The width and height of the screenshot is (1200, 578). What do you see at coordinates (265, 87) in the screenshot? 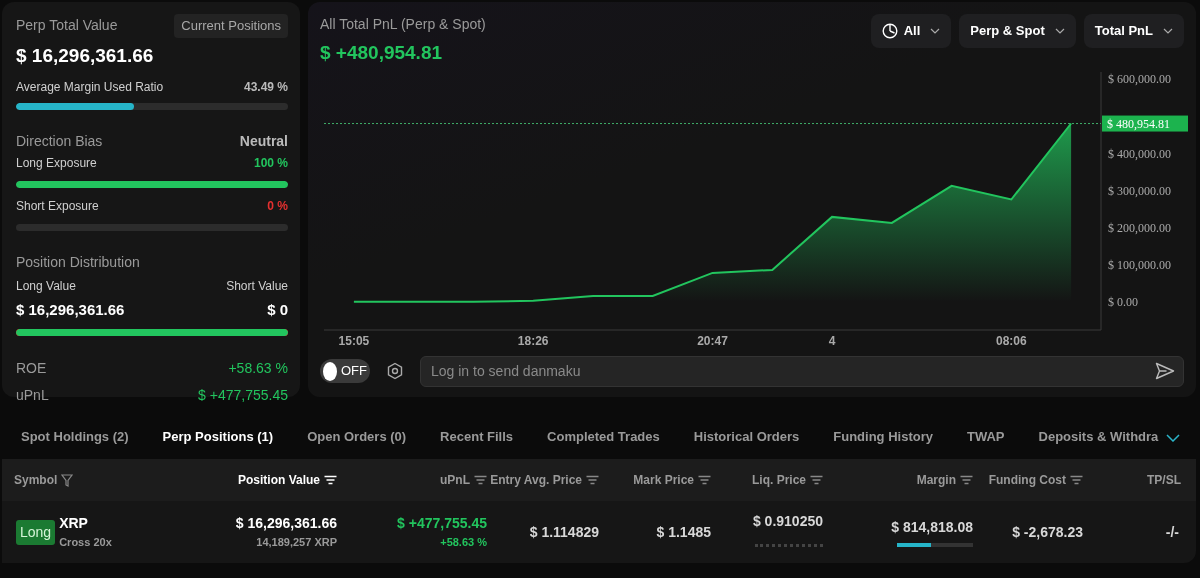
I see `metric-value: 43.49 %` at bounding box center [265, 87].